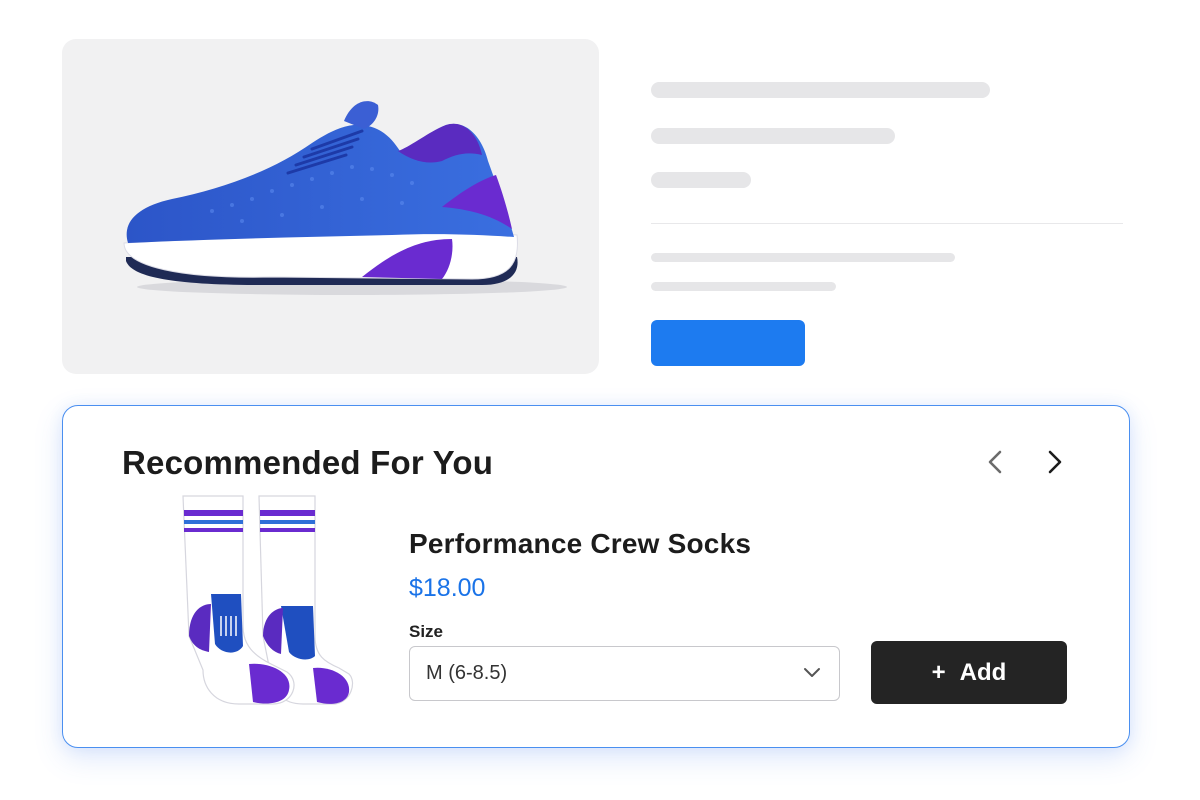 The width and height of the screenshot is (1200, 800). I want to click on carousel-next-button, so click(1055, 462).